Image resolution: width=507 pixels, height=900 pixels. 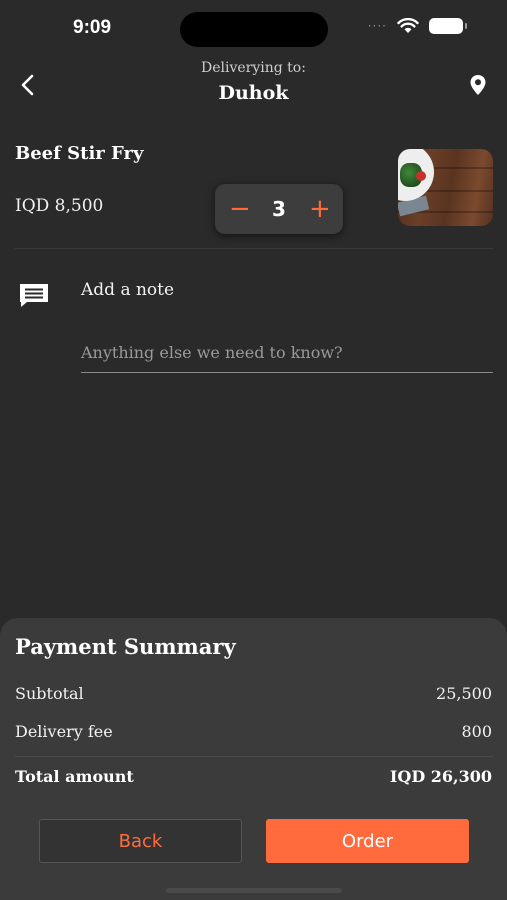 I want to click on quantity-stepper: − 3 +, so click(x=279, y=209).